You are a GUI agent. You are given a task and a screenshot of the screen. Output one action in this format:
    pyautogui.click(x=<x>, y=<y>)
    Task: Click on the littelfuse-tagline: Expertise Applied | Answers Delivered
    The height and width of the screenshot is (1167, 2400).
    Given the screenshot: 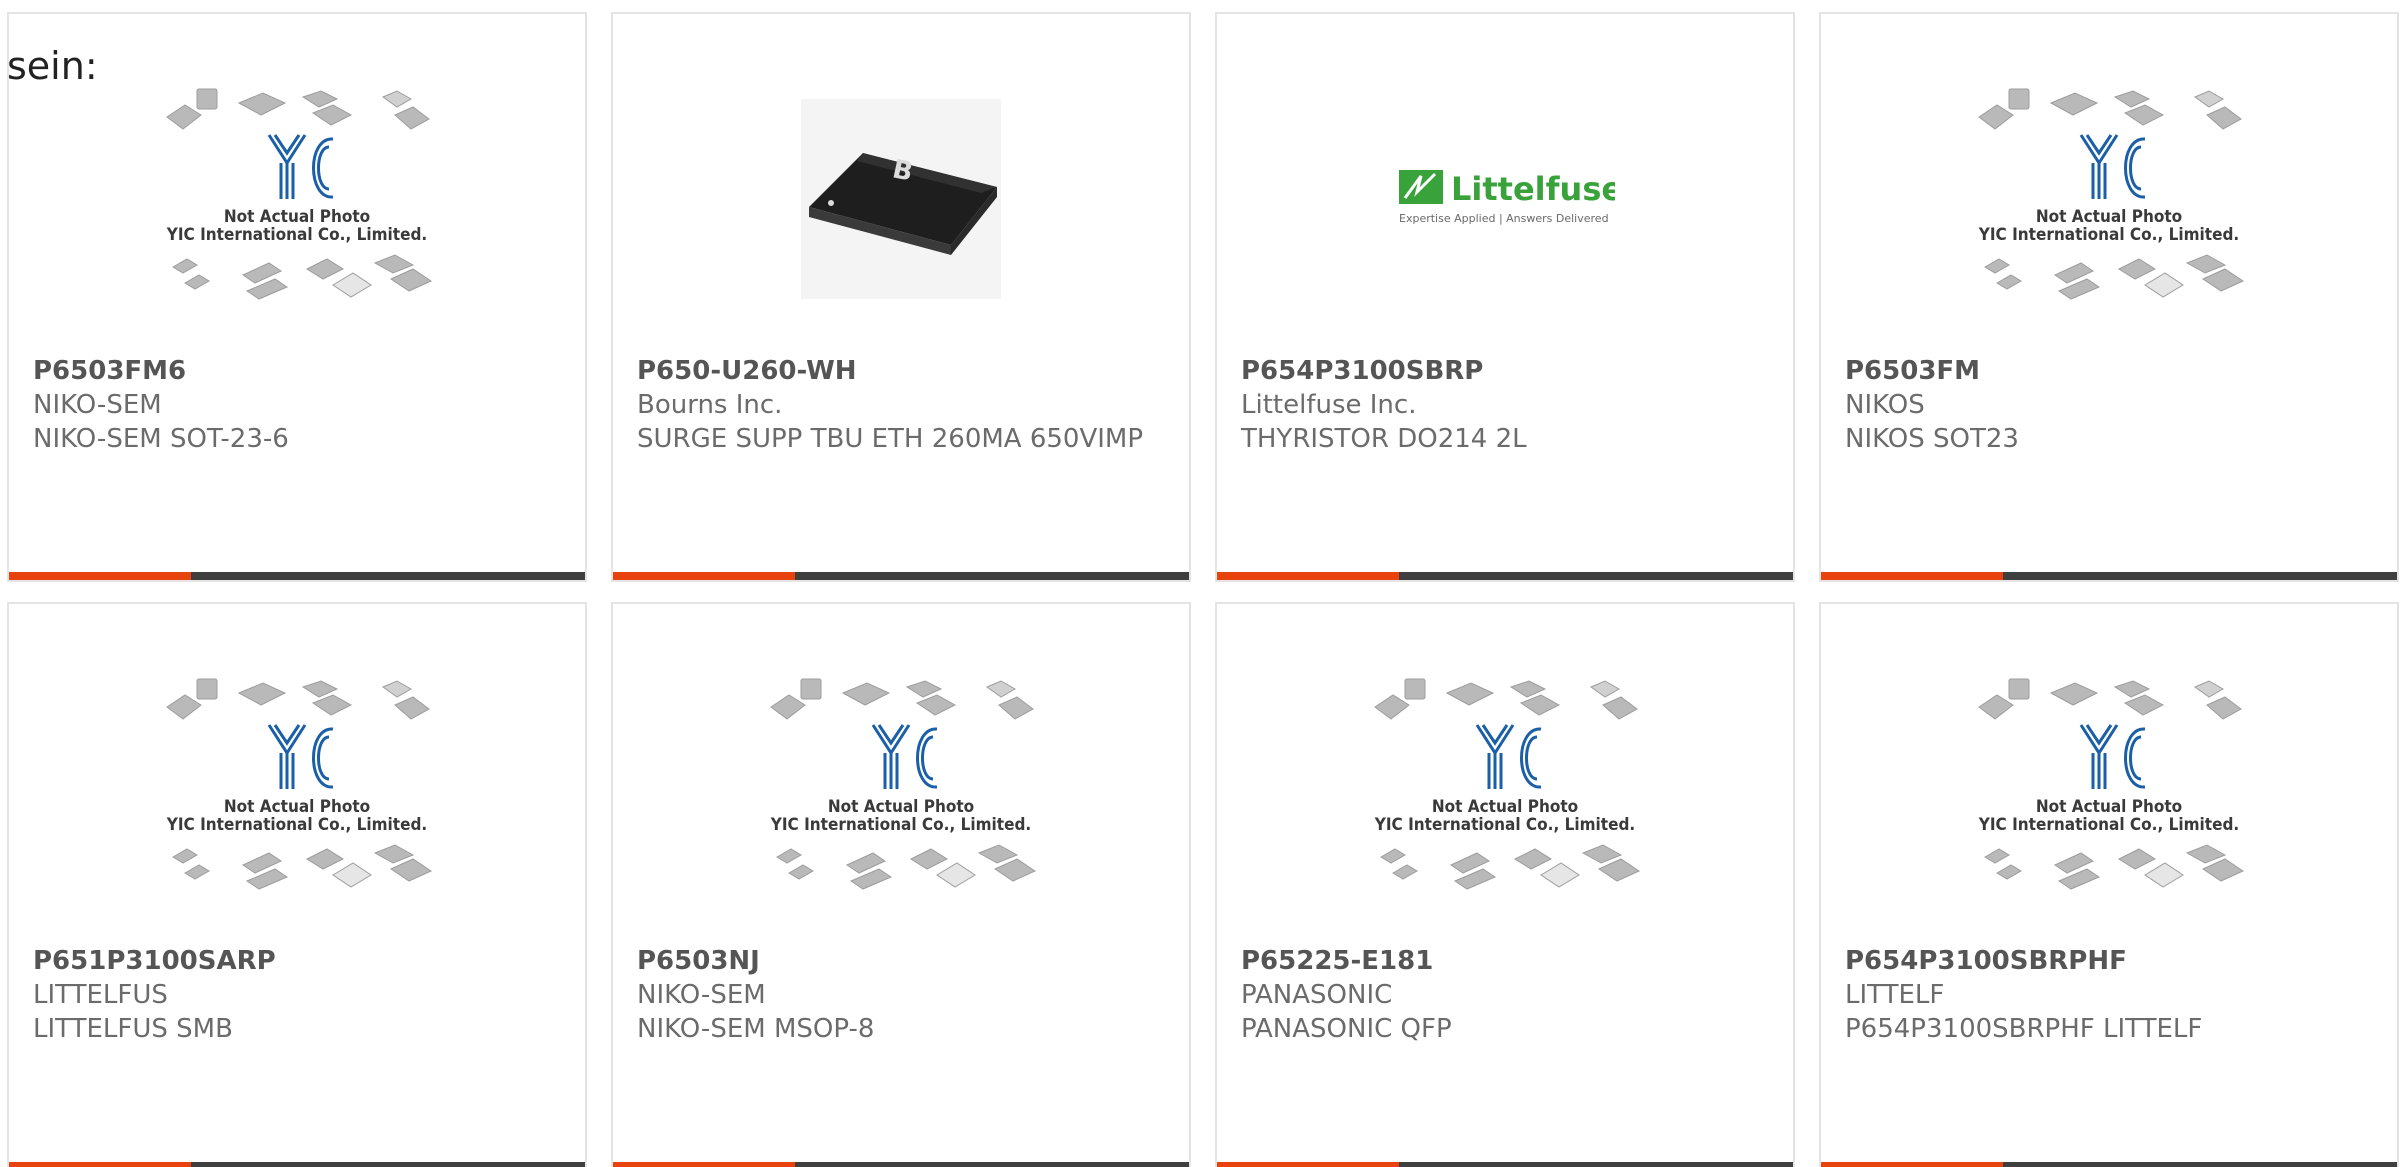 What is the action you would take?
    pyautogui.click(x=1504, y=218)
    